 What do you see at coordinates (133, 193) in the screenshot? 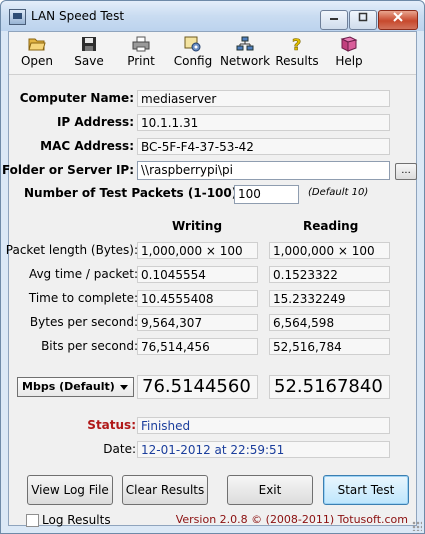
I see `test-packets-label: Number of Test Packets (1-100):` at bounding box center [133, 193].